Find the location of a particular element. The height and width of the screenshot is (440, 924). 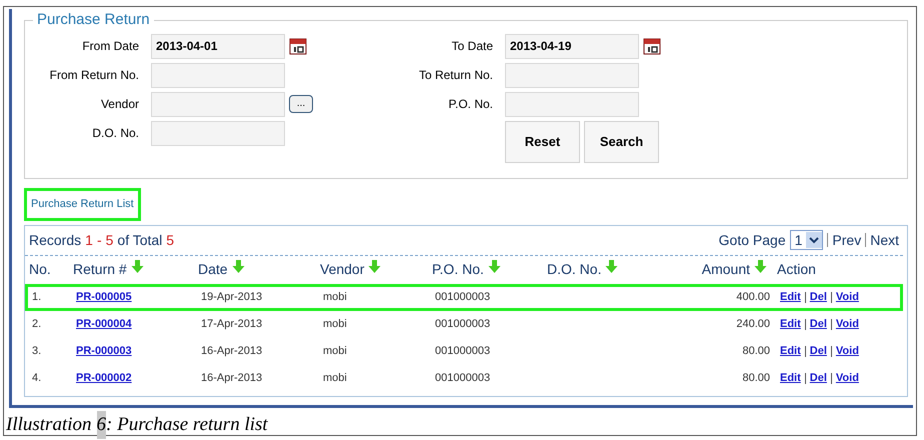

search-button: Search is located at coordinates (621, 141).